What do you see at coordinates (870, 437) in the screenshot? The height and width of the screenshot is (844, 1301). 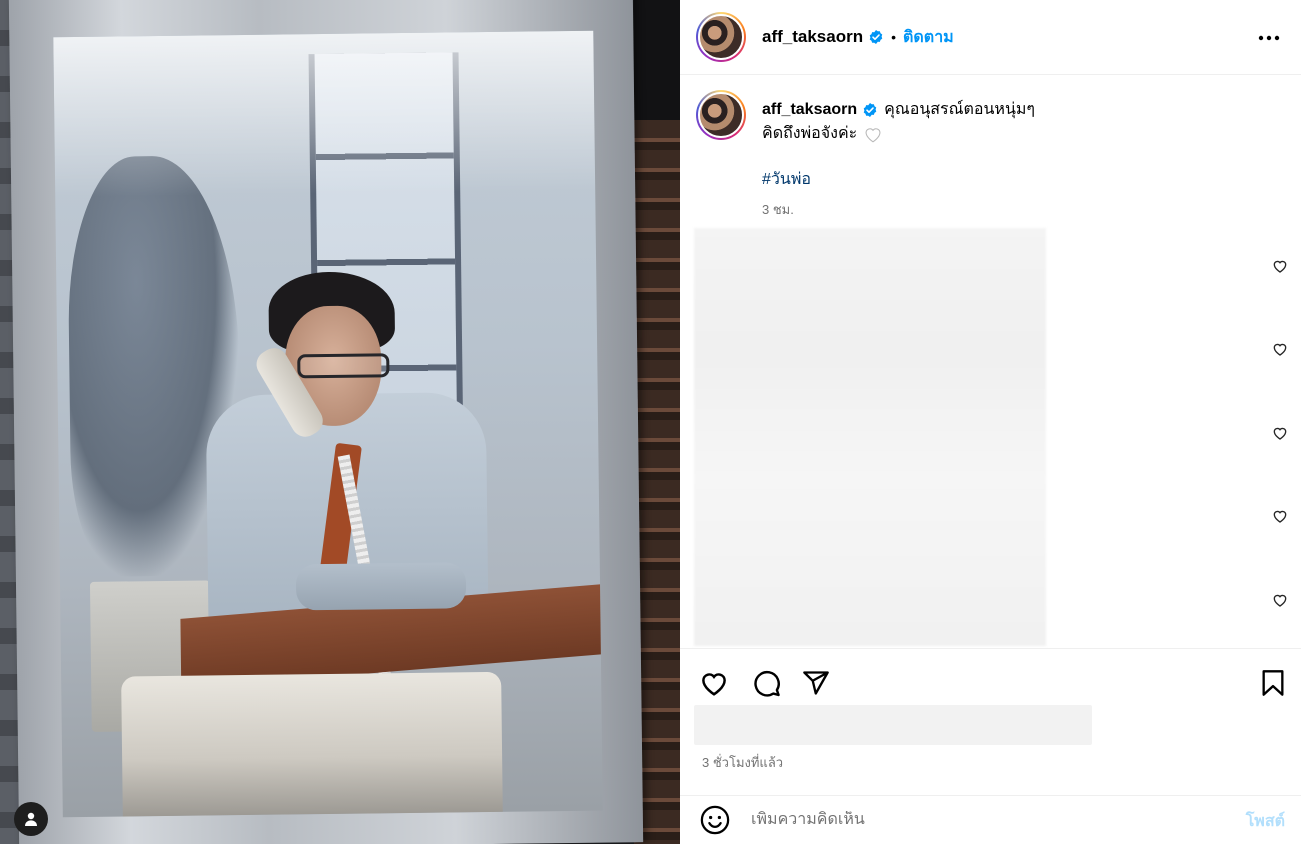 I see `blurred-comments` at bounding box center [870, 437].